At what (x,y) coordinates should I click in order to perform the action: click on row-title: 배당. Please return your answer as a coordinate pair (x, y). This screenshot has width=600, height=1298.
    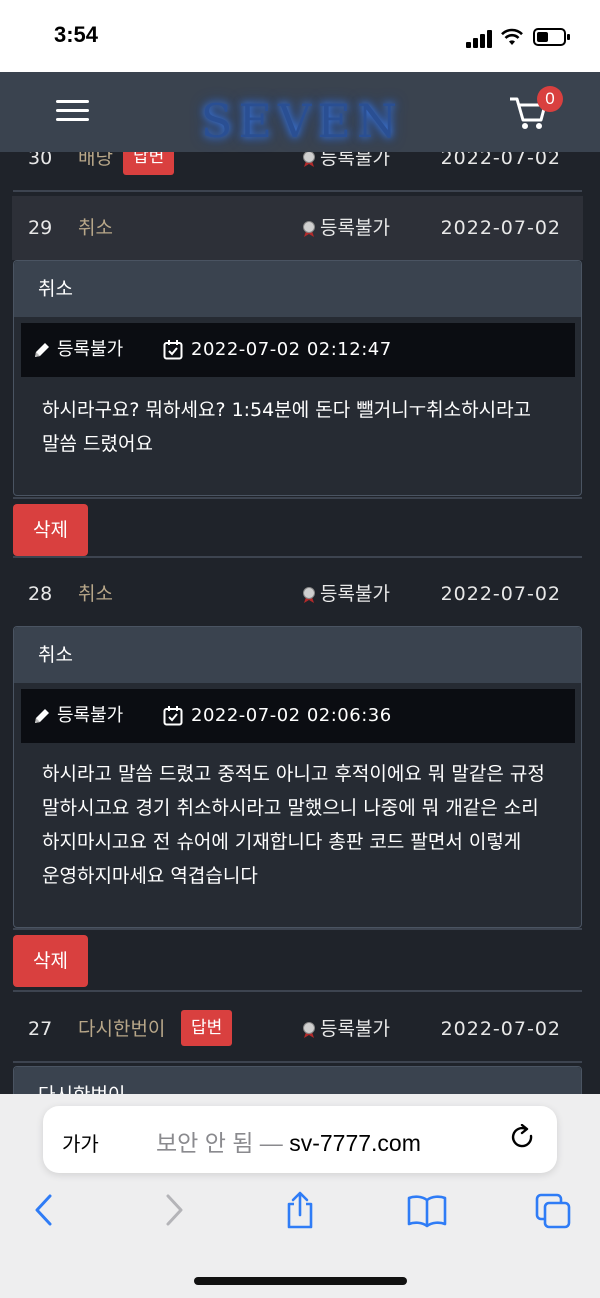
    Looking at the image, I should click on (95, 171).